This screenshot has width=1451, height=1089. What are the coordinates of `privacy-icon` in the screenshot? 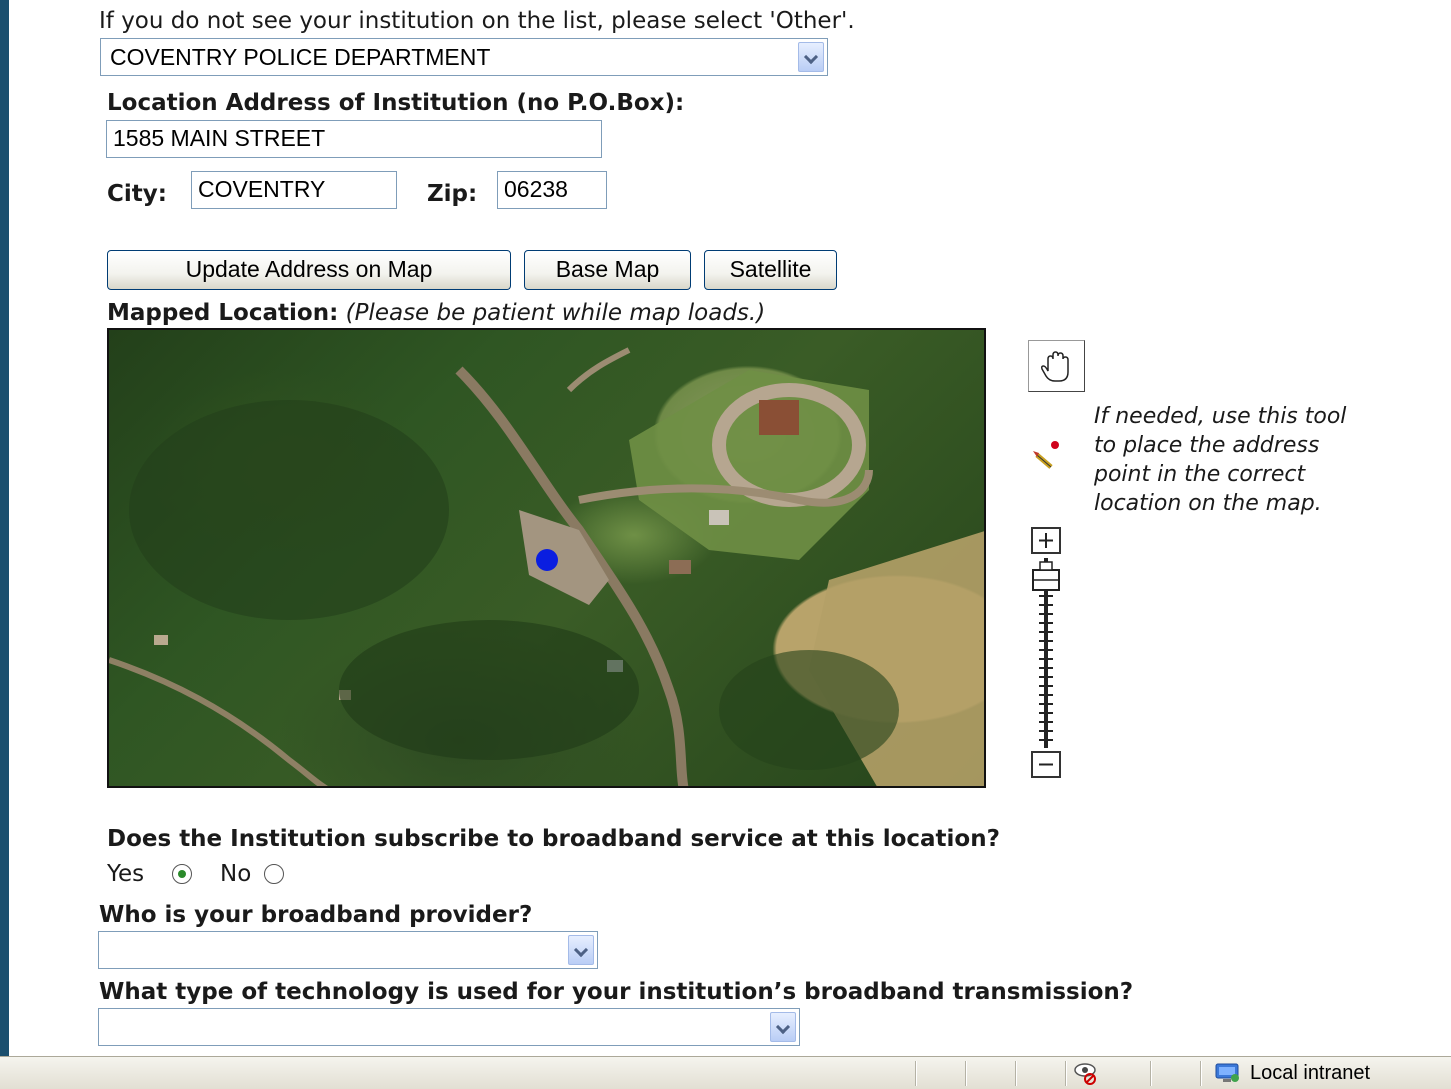 It's located at (1086, 1073).